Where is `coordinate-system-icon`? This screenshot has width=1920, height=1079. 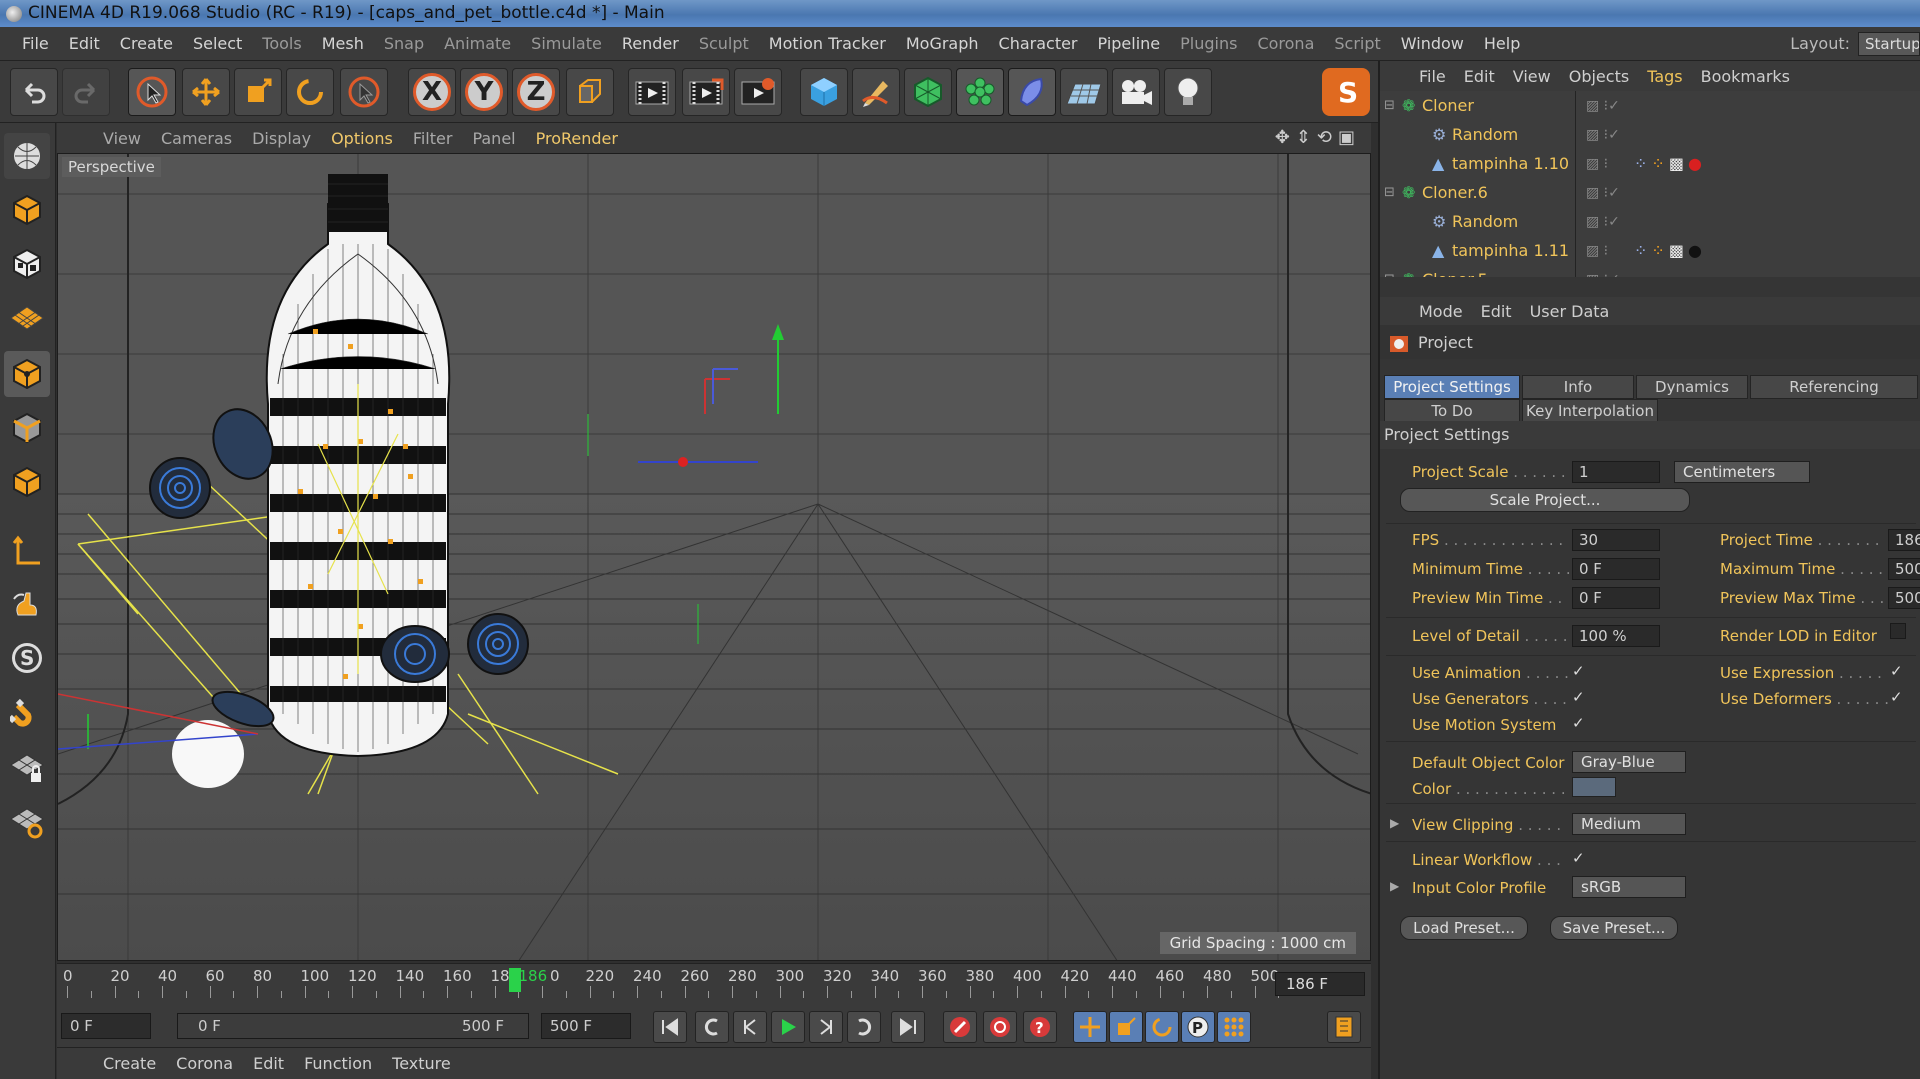 coordinate-system-icon is located at coordinates (590, 92).